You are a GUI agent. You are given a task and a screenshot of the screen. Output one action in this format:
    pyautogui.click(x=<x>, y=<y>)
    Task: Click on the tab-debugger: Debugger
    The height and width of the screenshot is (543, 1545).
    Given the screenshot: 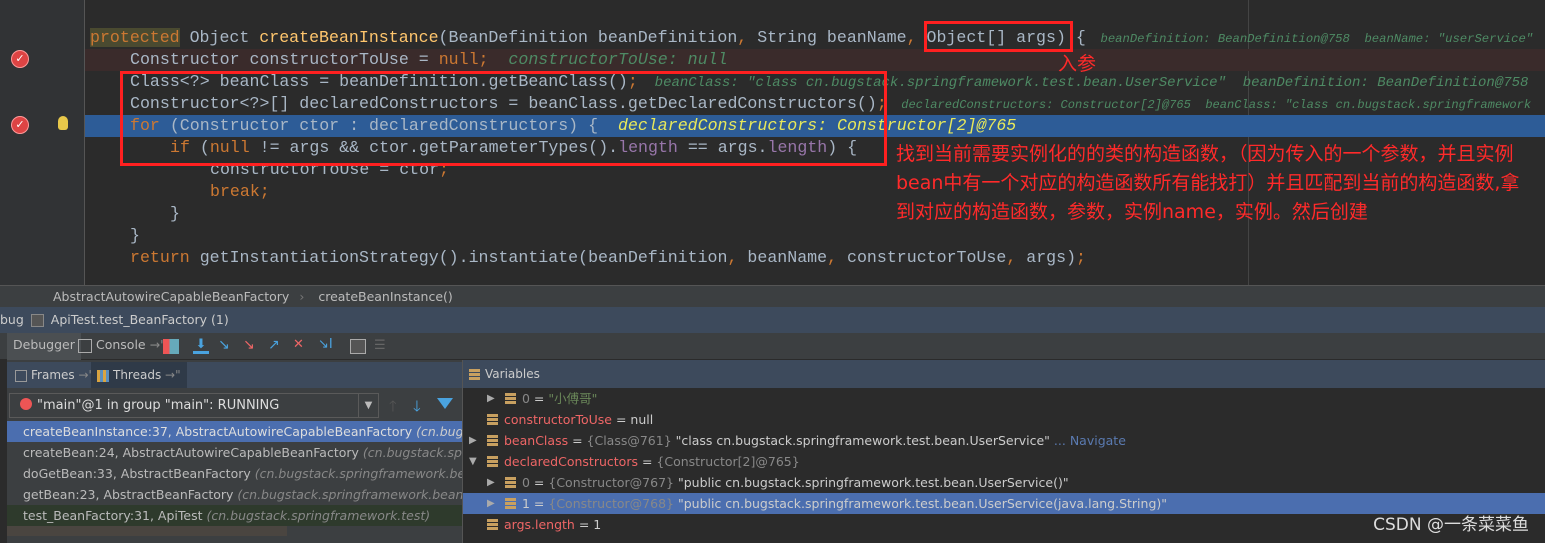 What is the action you would take?
    pyautogui.click(x=44, y=346)
    